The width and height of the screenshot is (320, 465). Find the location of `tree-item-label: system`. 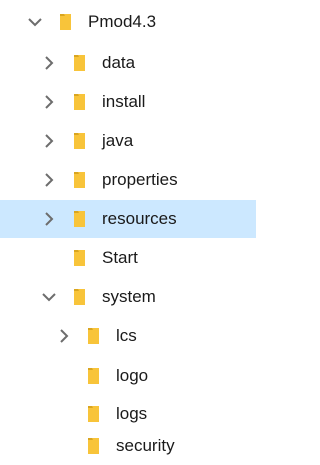

tree-item-label: system is located at coordinates (129, 296).